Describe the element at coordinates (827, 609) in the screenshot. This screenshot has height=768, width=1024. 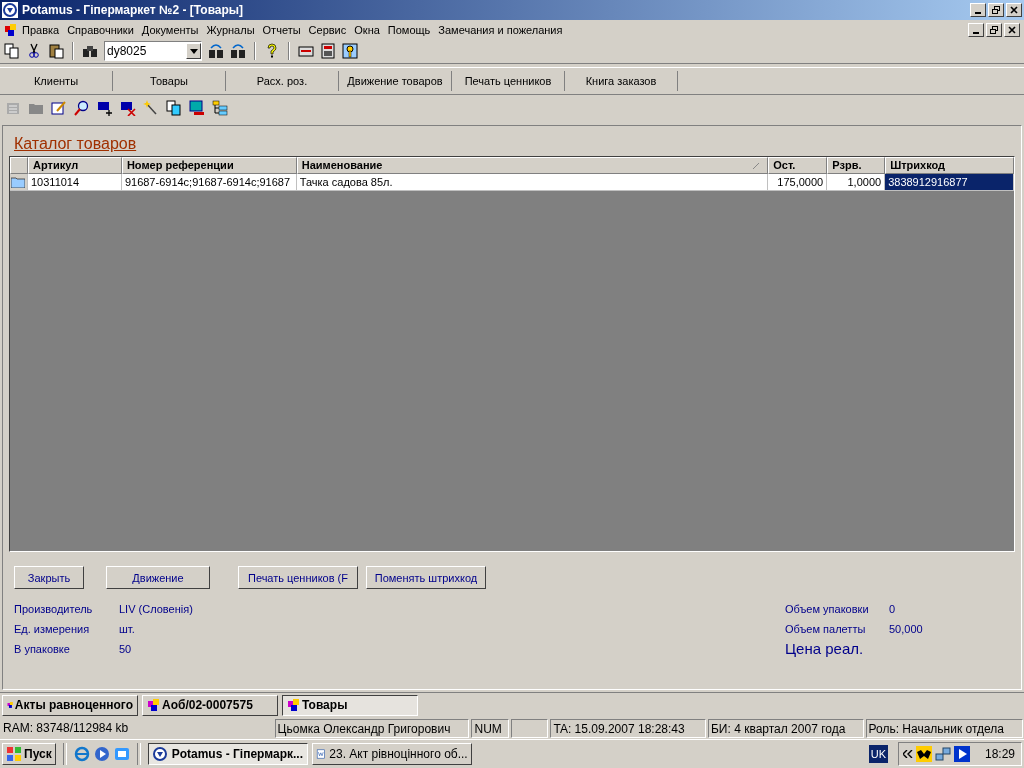
I see `field-label: Объем упаковки` at that location.